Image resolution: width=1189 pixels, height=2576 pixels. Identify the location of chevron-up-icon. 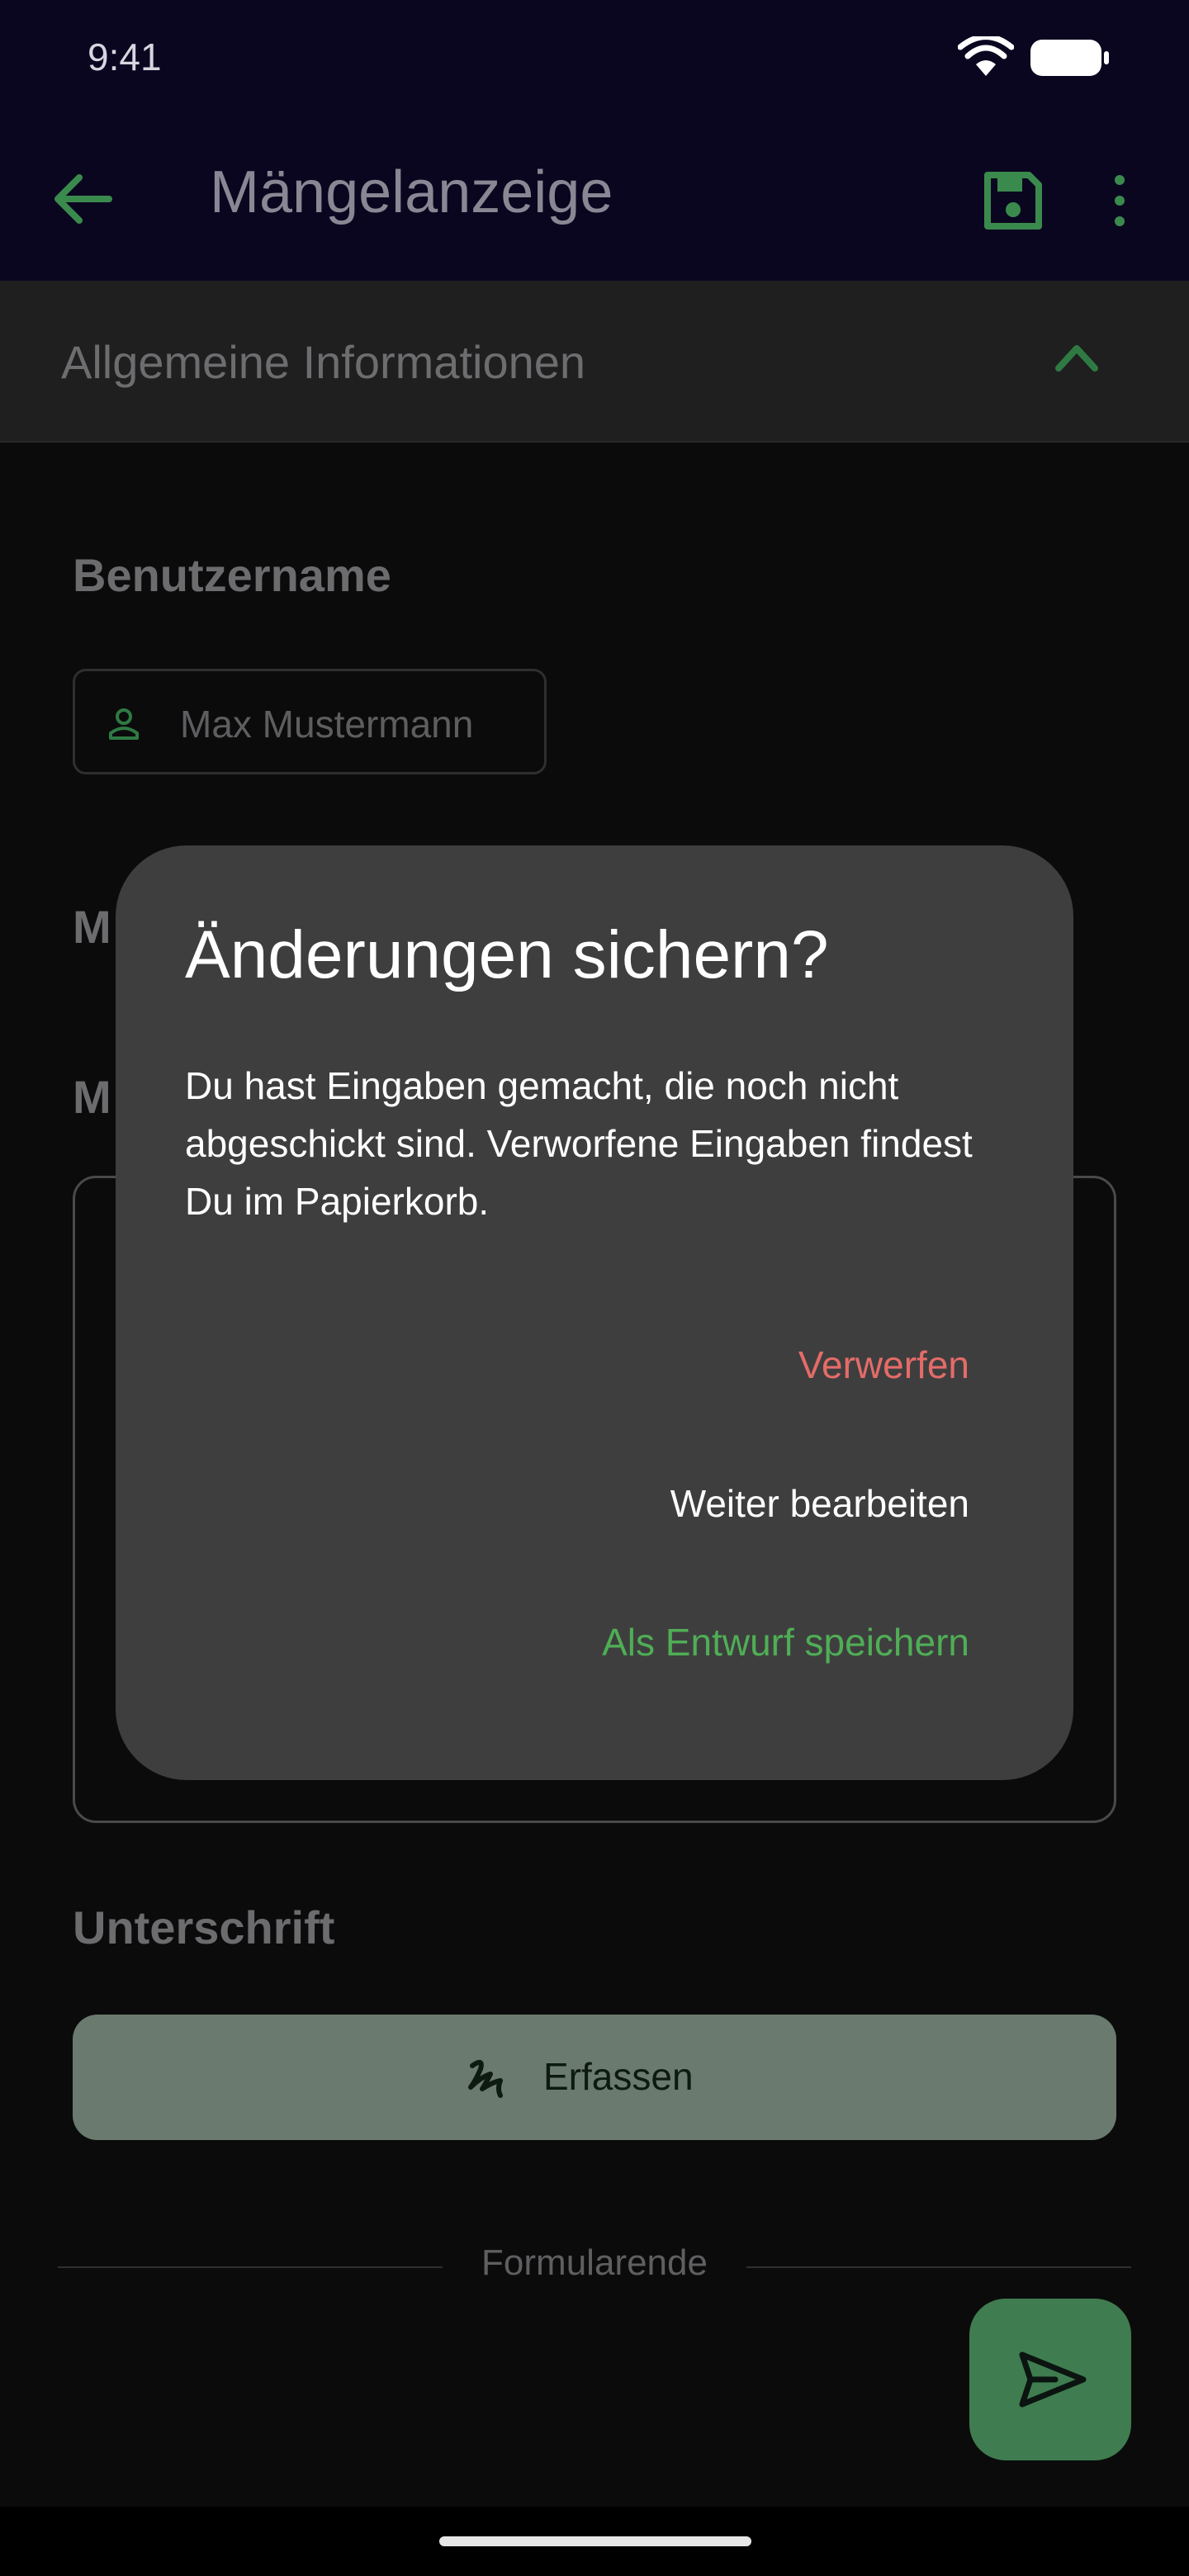
(1077, 356).